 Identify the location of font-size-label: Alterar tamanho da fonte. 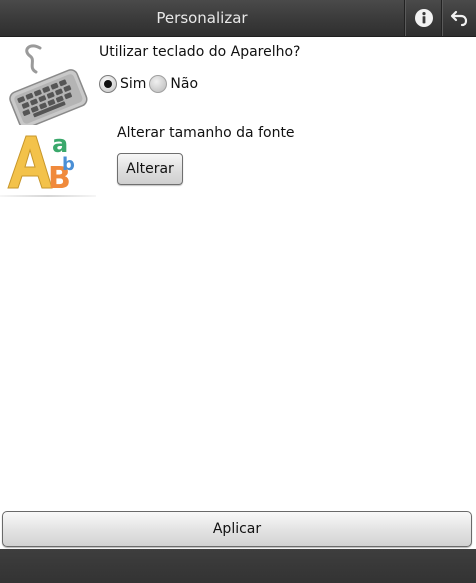
(206, 133).